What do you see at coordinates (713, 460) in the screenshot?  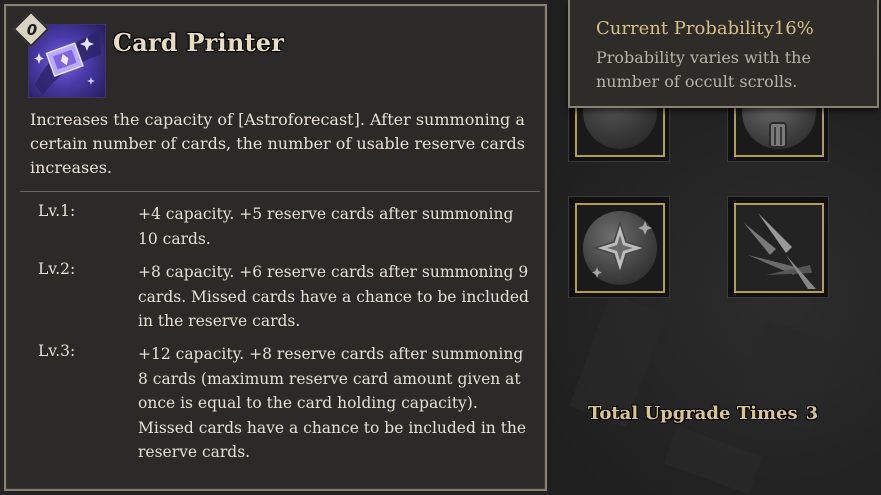 I see `background-shard` at bounding box center [713, 460].